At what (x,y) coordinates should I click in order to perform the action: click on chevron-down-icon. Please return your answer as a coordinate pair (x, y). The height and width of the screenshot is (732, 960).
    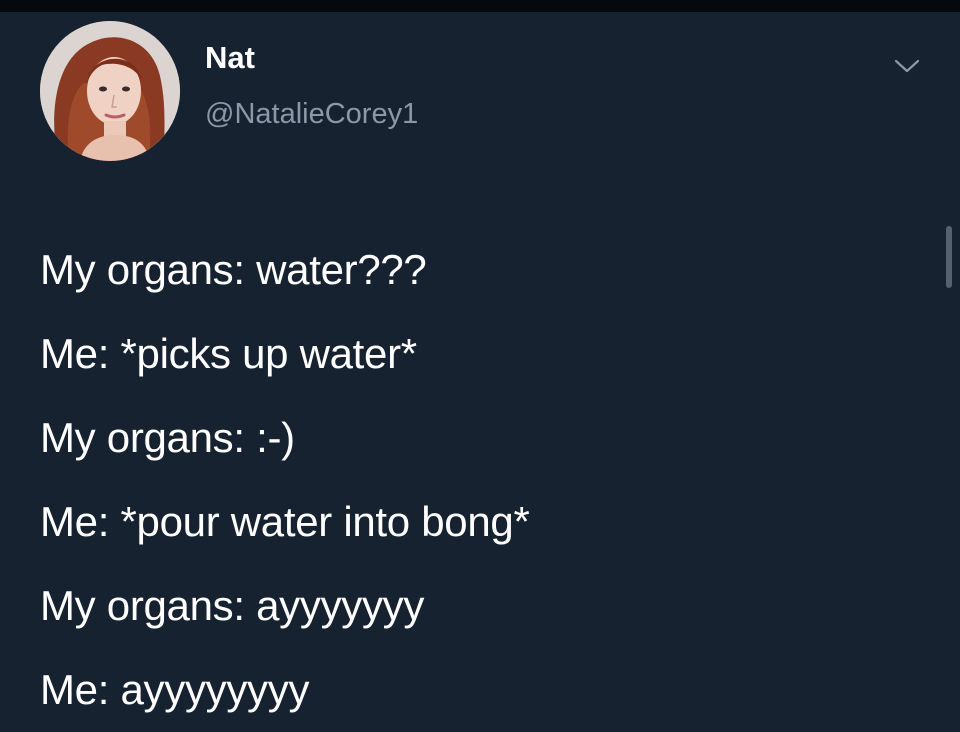
    Looking at the image, I should click on (907, 66).